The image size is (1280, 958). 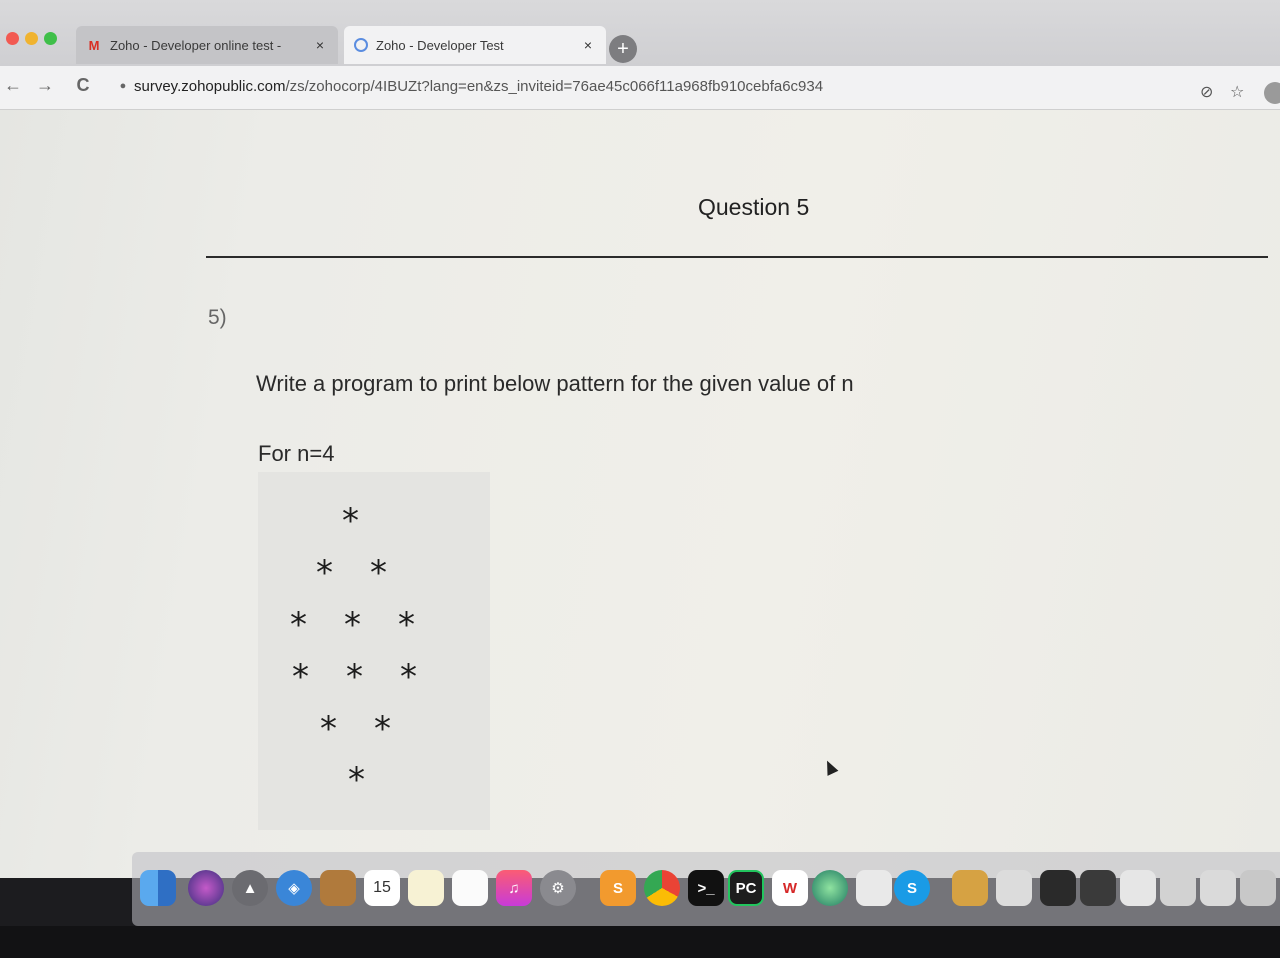 What do you see at coordinates (874, 888) in the screenshot?
I see `preview-icon` at bounding box center [874, 888].